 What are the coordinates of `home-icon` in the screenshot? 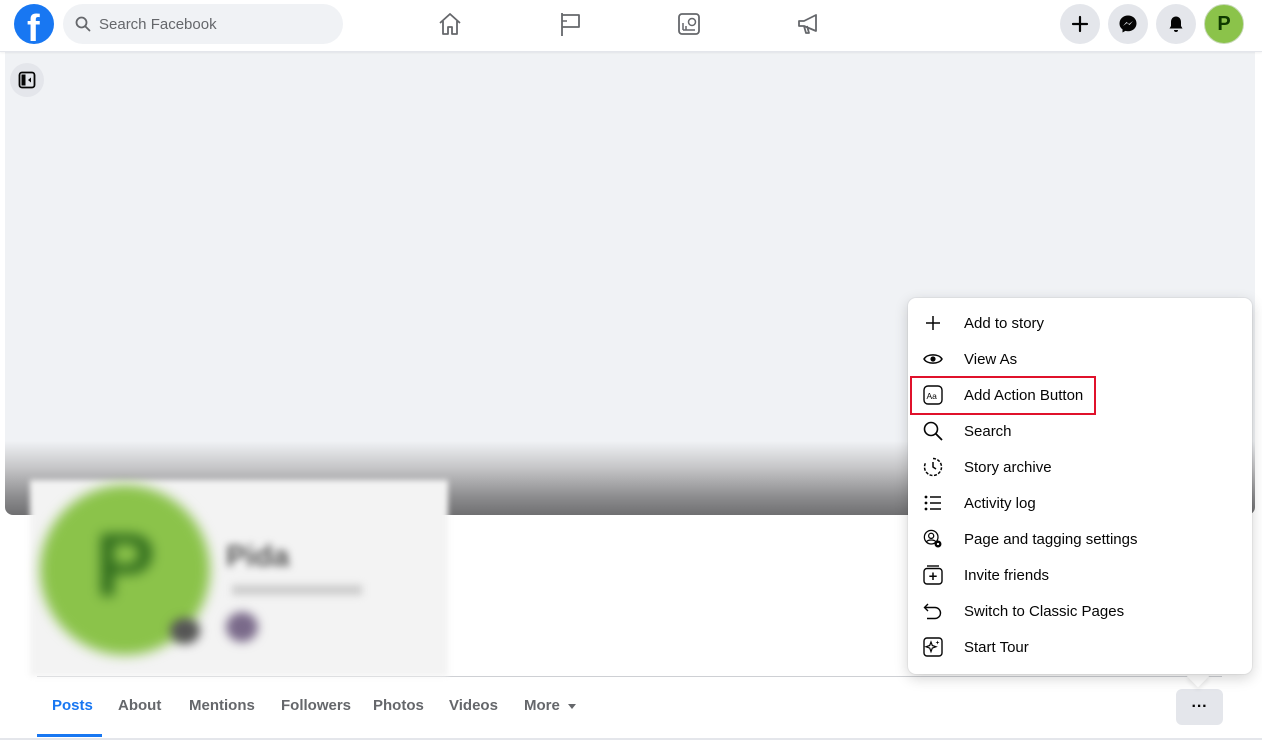 It's located at (450, 24).